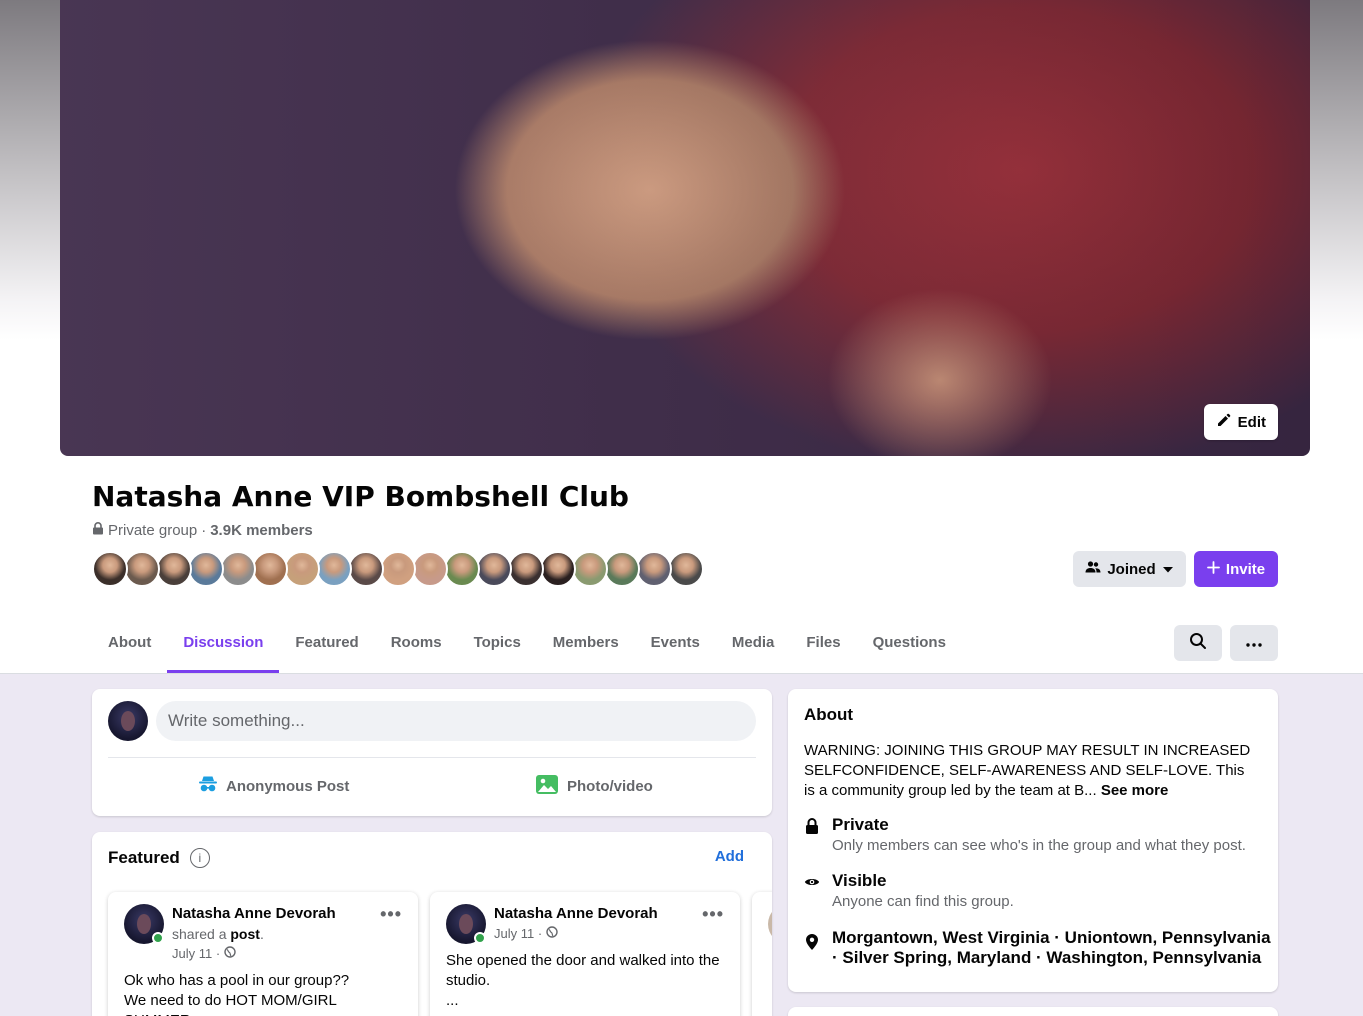 This screenshot has height=1016, width=1363. I want to click on tab-media: Media, so click(753, 643).